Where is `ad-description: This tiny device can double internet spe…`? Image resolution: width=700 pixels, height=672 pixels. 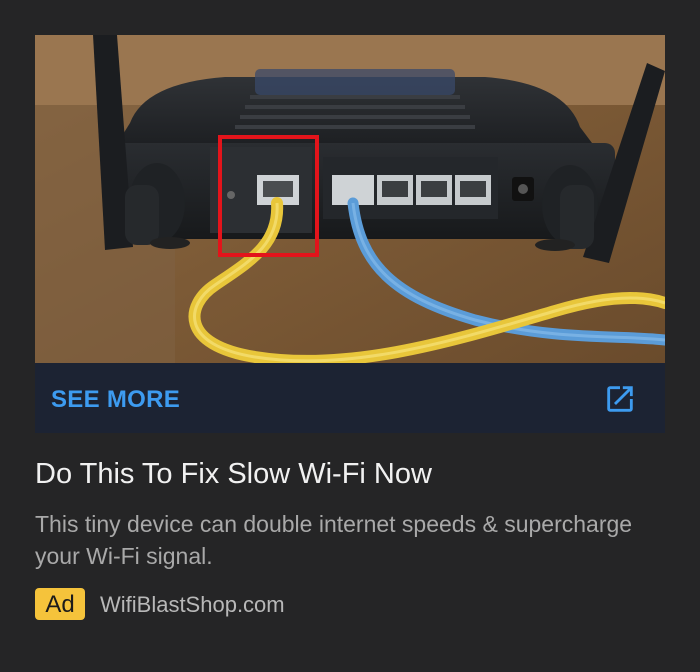 ad-description: This tiny device can double internet spe… is located at coordinates (334, 540).